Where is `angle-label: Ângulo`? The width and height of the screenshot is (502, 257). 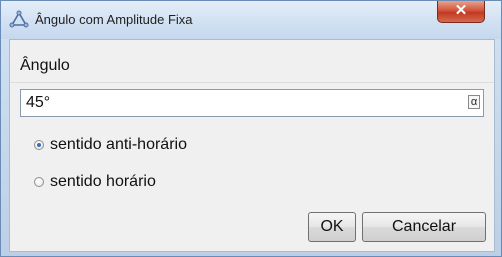 angle-label: Ângulo is located at coordinates (45, 65).